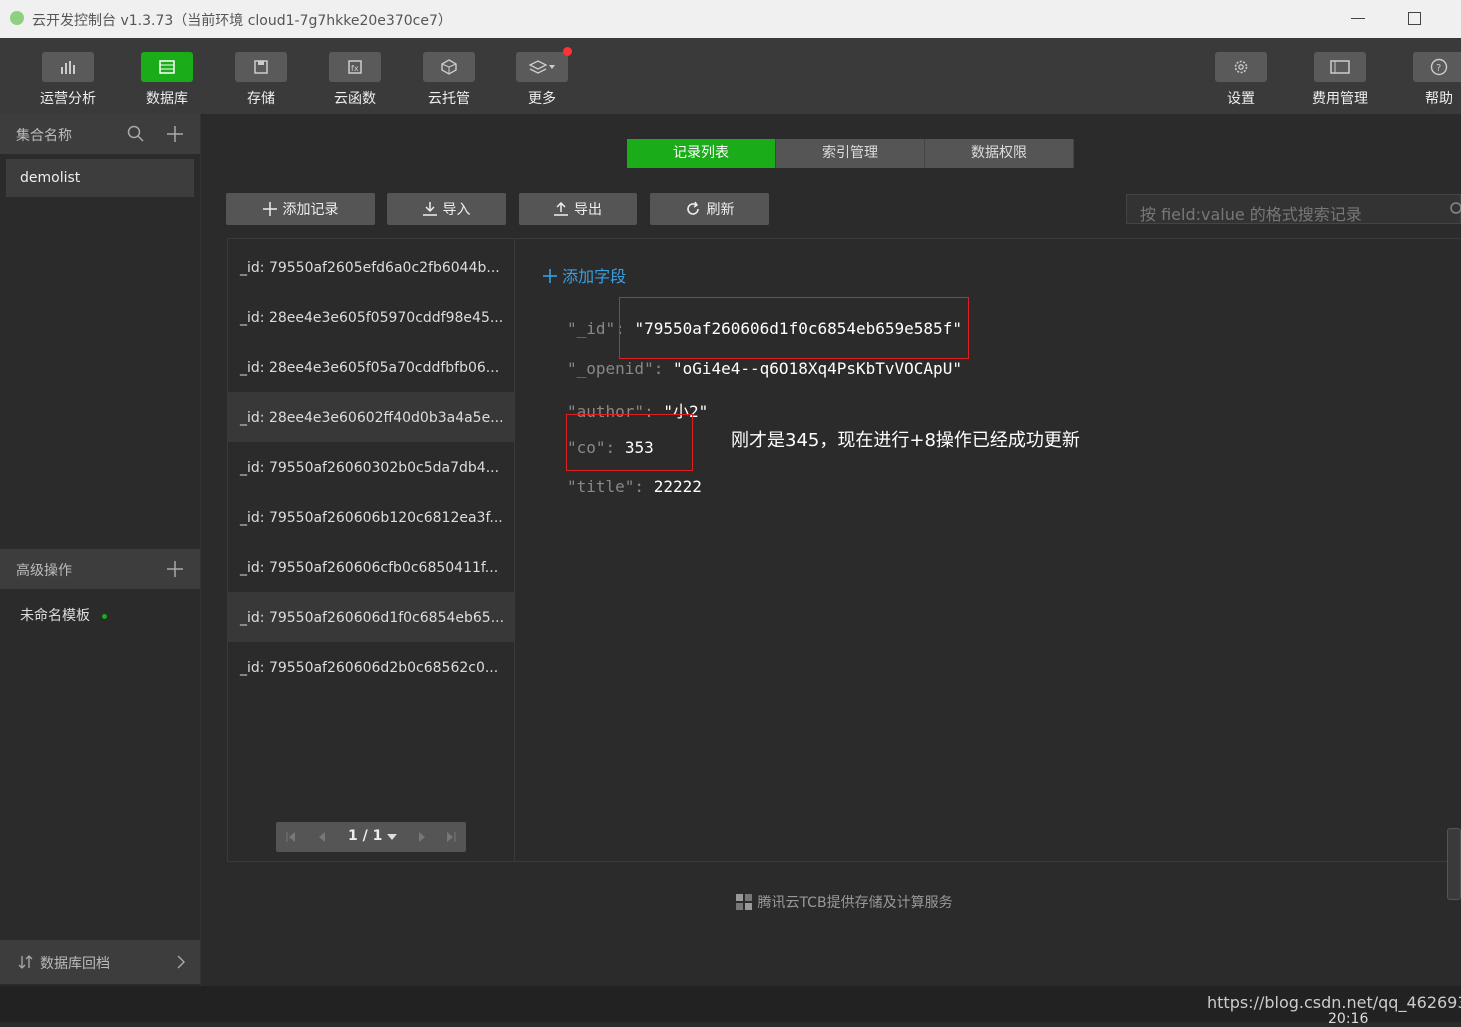  What do you see at coordinates (50, 178) in the screenshot?
I see `collection-name: demolist` at bounding box center [50, 178].